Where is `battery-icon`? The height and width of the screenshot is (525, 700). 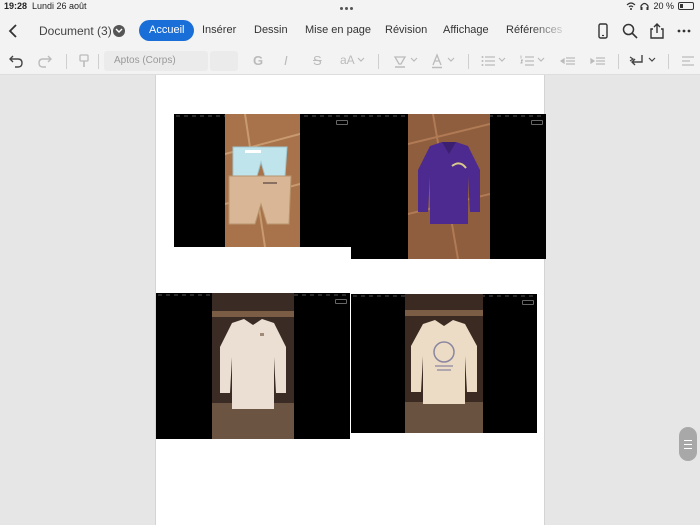
battery-icon is located at coordinates (686, 6).